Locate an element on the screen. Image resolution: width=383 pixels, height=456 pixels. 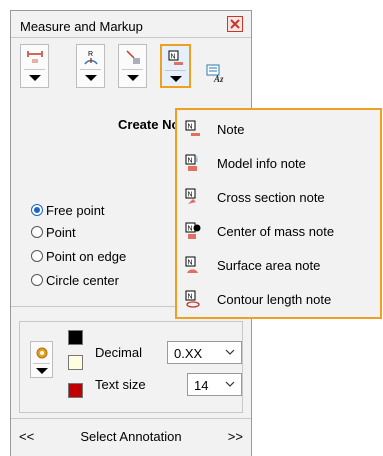
text-size-label: Text size is located at coordinates (120, 384).